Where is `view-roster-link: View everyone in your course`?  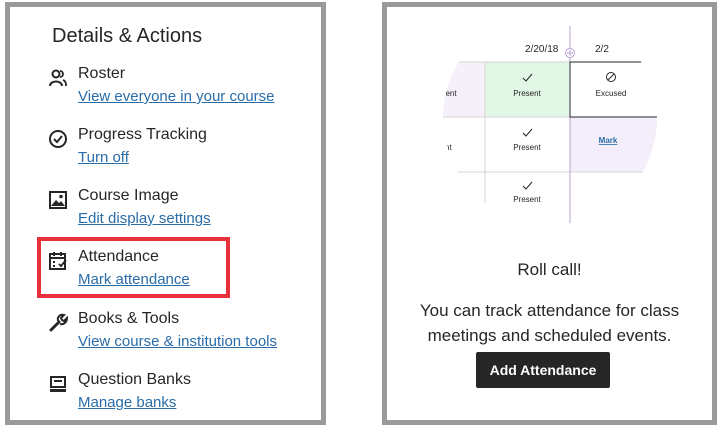 view-roster-link: View everyone in your course is located at coordinates (176, 96).